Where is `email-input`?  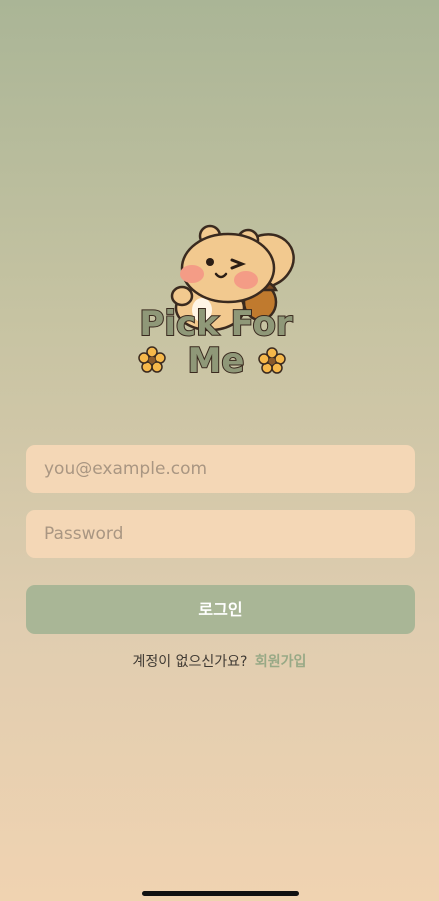 email-input is located at coordinates (220, 469).